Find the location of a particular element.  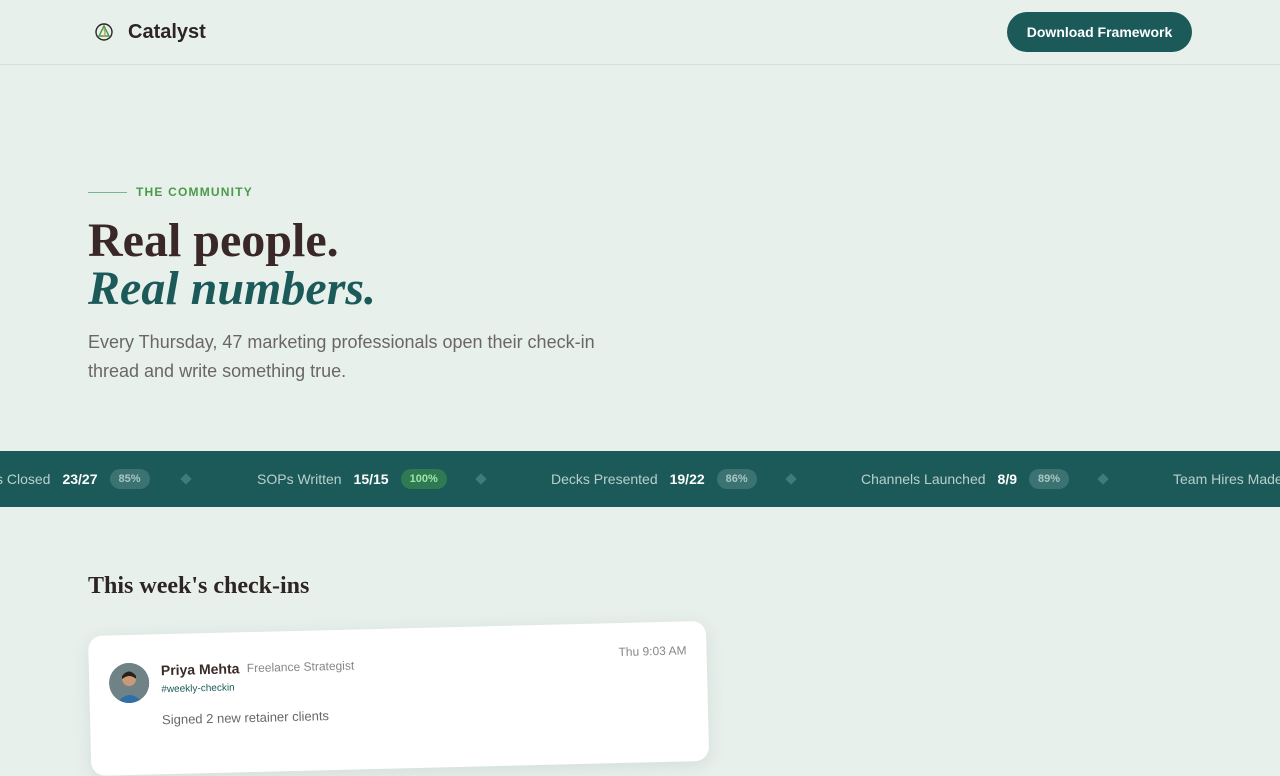

ticker-item: s Closed 23/27 85% is located at coordinates (75, 479).